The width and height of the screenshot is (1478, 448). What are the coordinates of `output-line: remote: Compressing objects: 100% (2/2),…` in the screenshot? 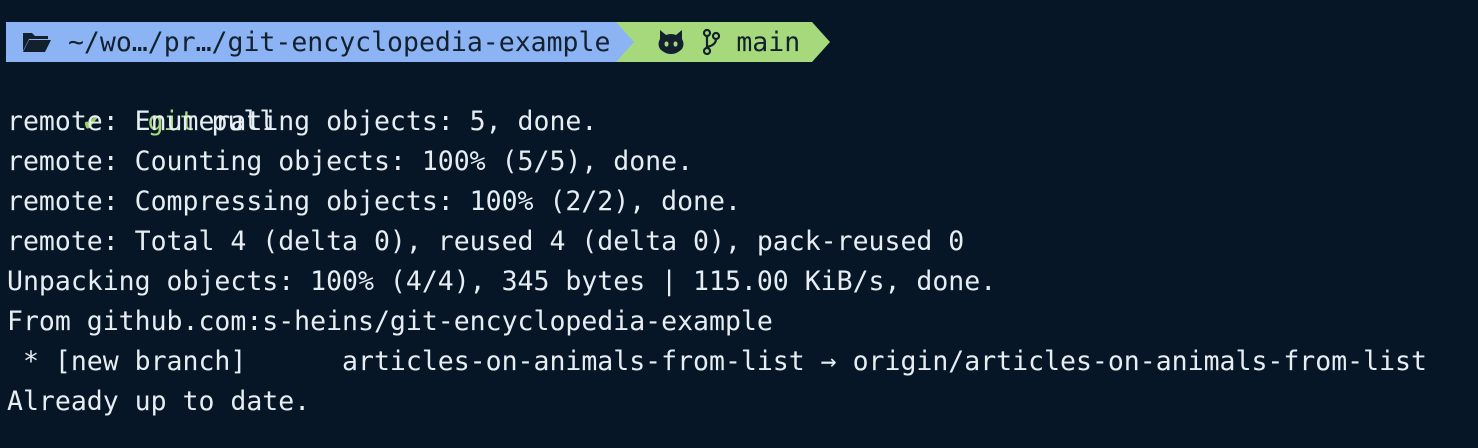 It's located at (374, 201).